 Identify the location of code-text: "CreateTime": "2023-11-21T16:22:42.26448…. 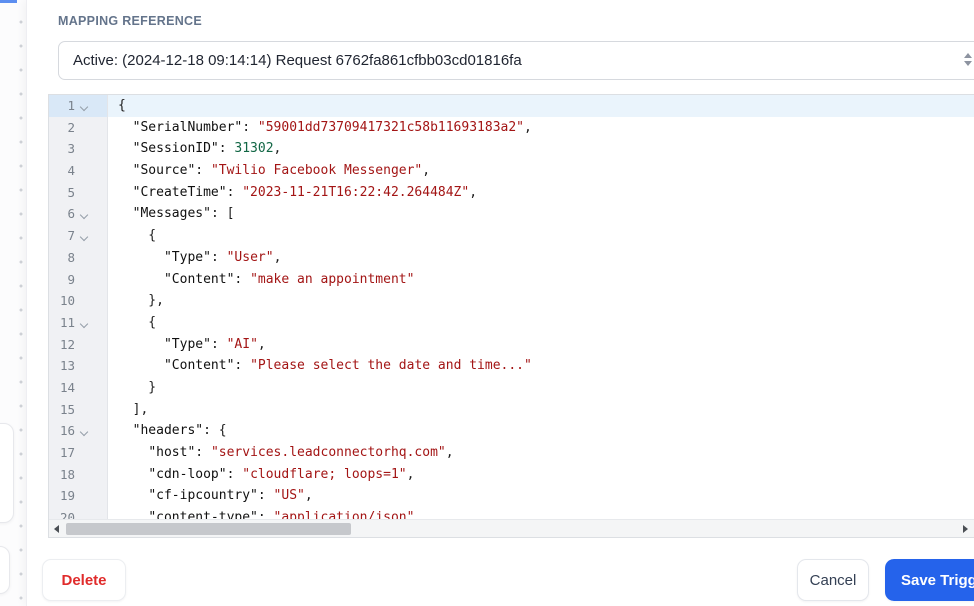
(305, 192).